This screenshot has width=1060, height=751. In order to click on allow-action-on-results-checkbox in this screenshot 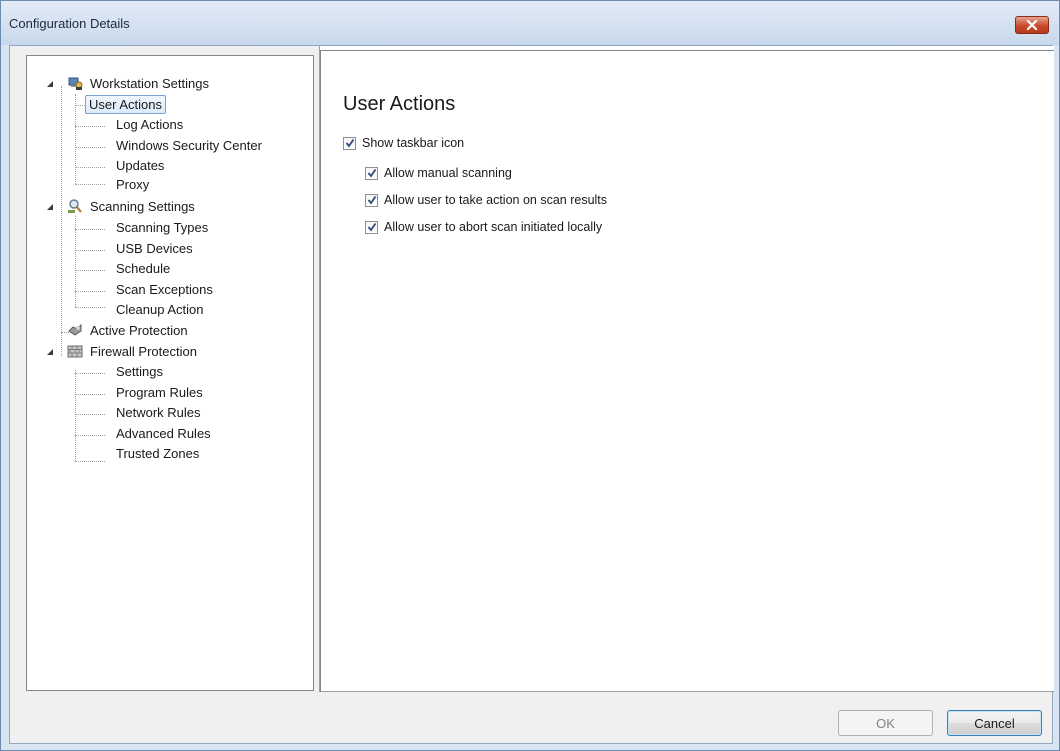, I will do `click(371, 200)`.